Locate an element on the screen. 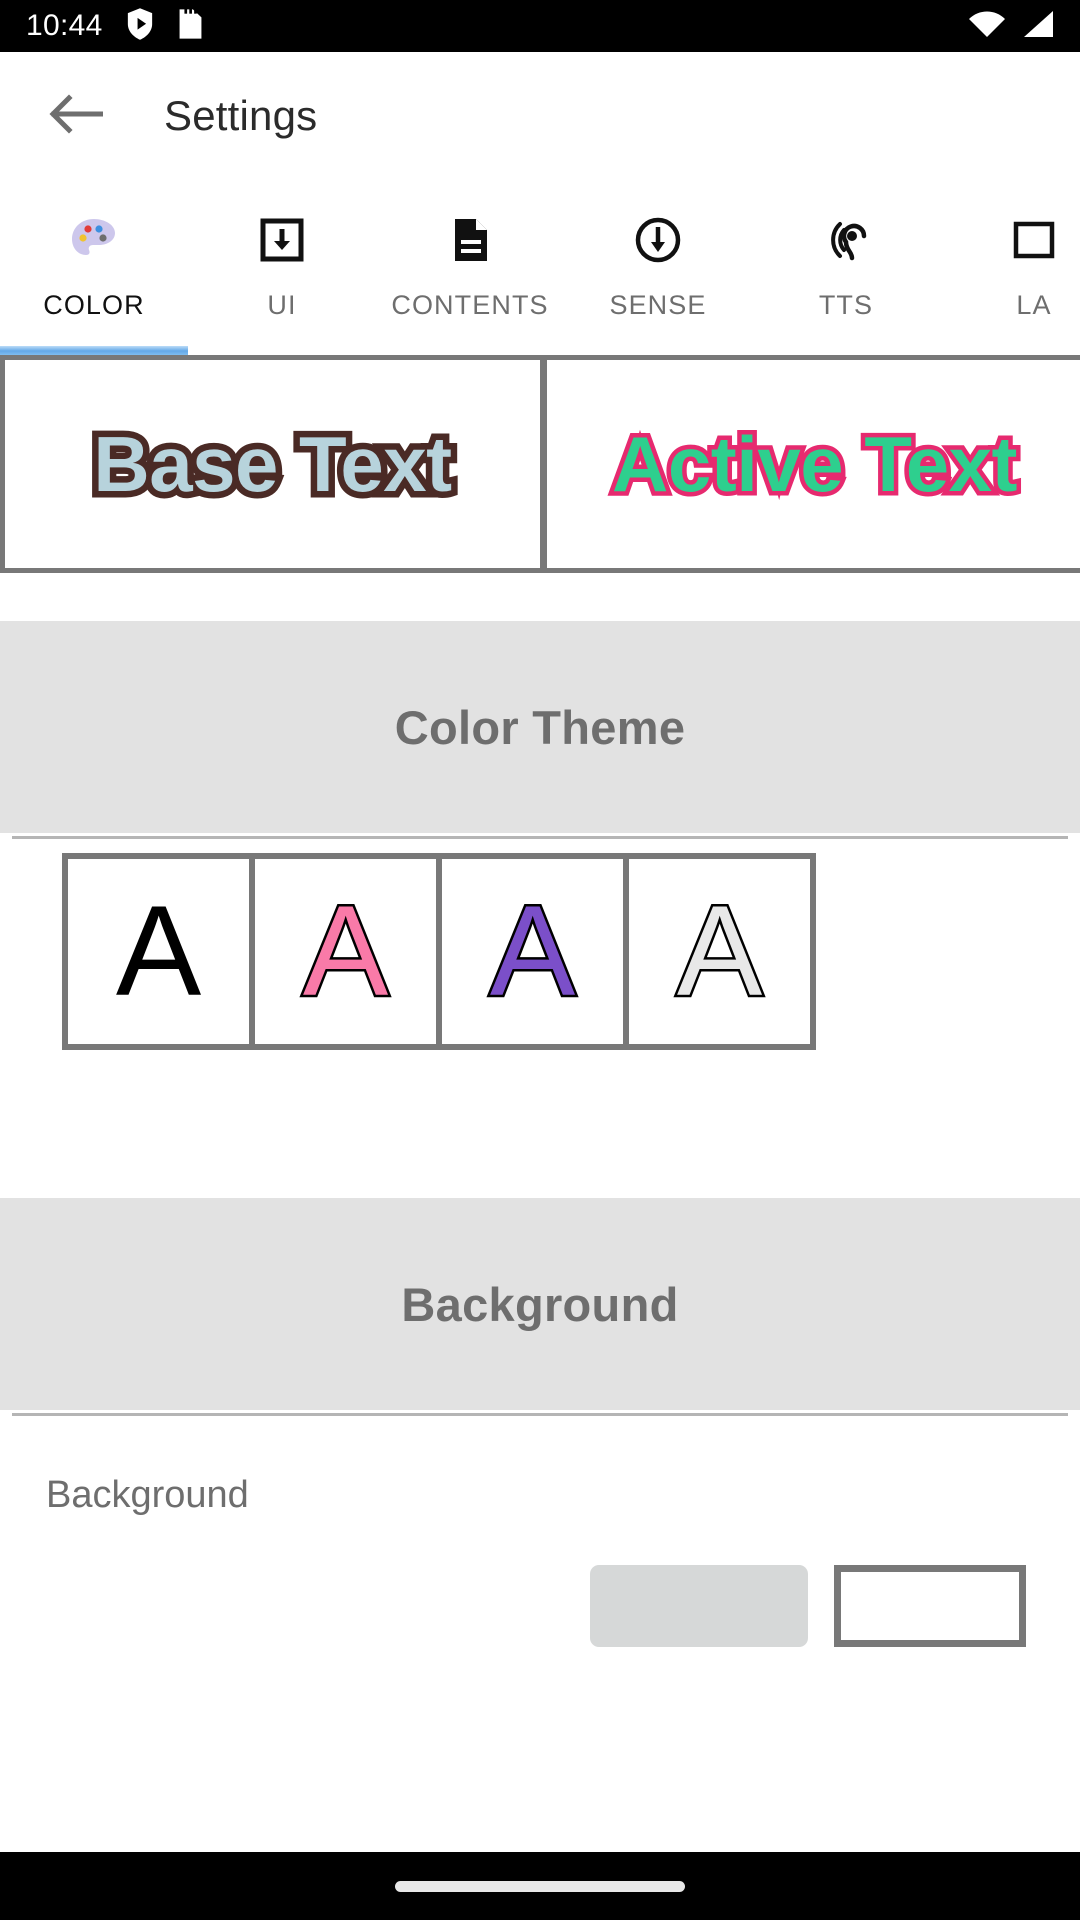  layout-icon is located at coordinates (1034, 240).